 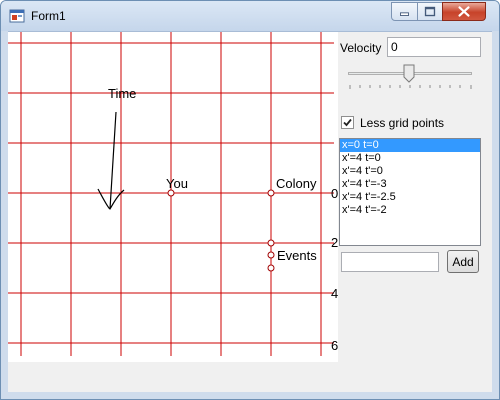 What do you see at coordinates (410, 171) in the screenshot?
I see `list-item: x'=4 t'=0` at bounding box center [410, 171].